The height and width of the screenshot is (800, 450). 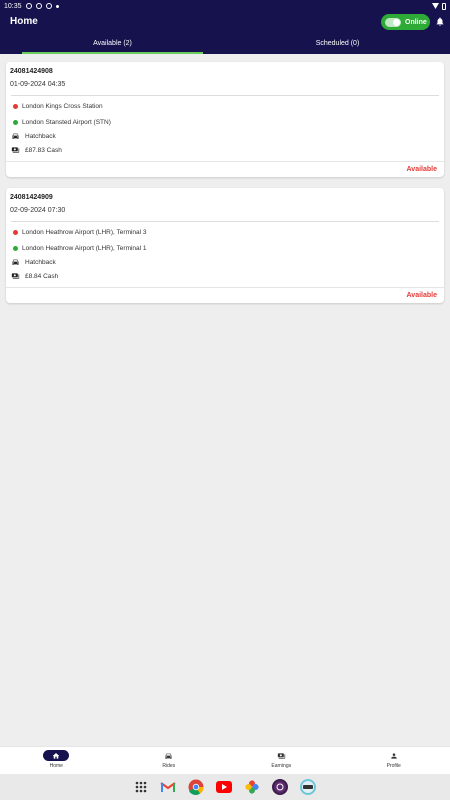 What do you see at coordinates (281, 766) in the screenshot?
I see `nav-earnings-label: Earnings` at bounding box center [281, 766].